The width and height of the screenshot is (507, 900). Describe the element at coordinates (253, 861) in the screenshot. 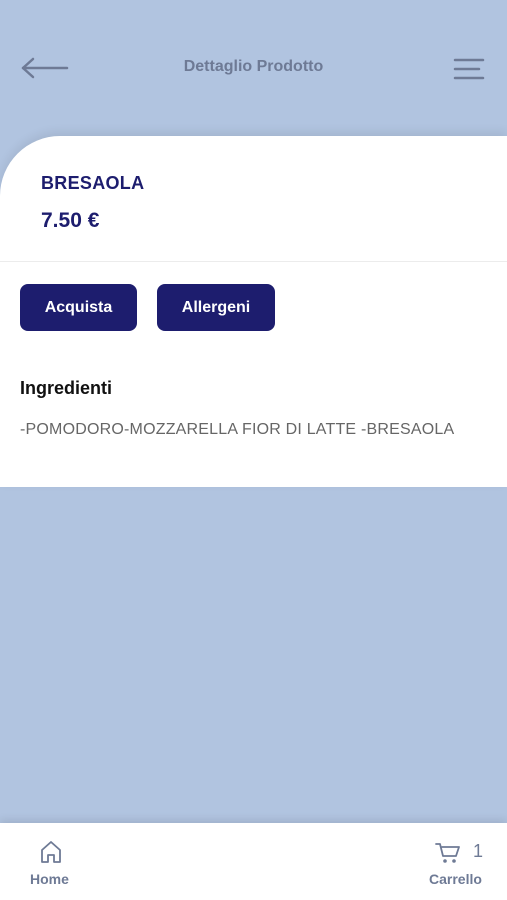

I see `bottom-navigation: Home 1 Carrello` at that location.